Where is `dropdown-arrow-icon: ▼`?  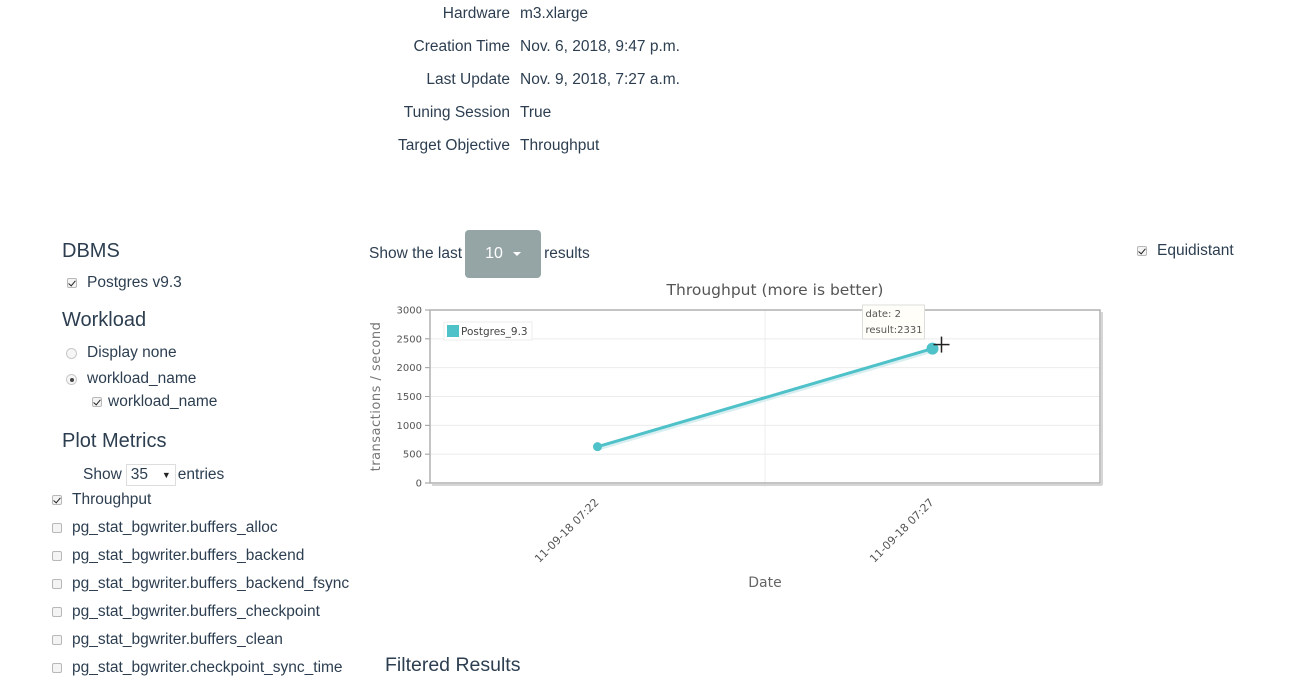
dropdown-arrow-icon: ▼ is located at coordinates (166, 475).